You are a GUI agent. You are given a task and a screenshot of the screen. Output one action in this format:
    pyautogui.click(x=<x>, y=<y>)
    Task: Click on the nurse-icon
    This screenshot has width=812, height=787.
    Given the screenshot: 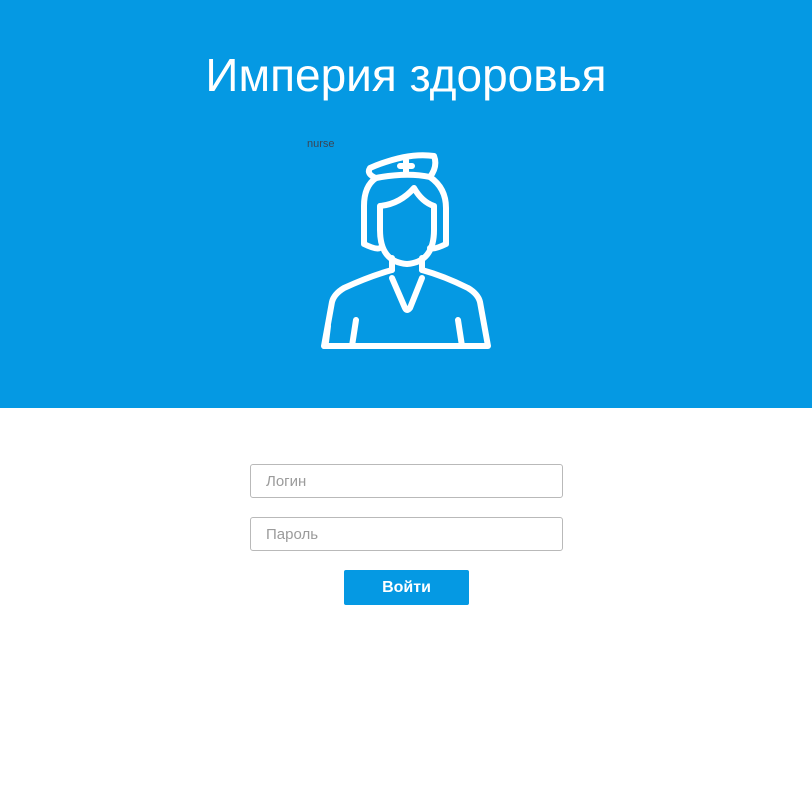 What is the action you would take?
    pyautogui.click(x=406, y=250)
    